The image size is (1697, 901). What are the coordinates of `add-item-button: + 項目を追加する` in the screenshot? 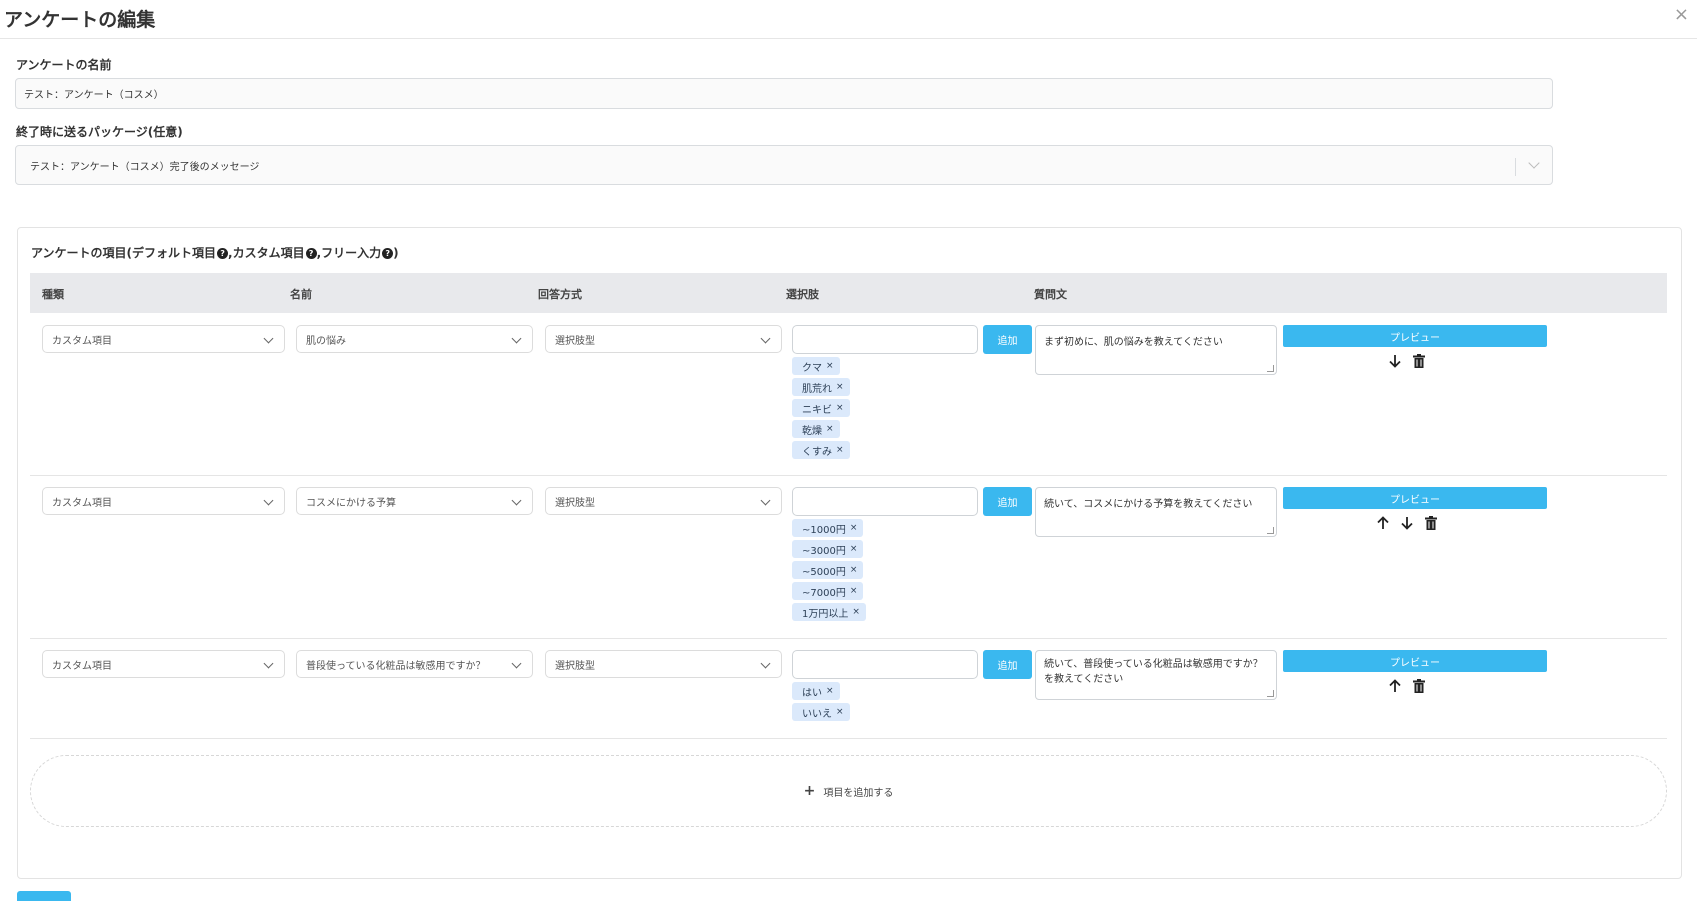 It's located at (848, 791).